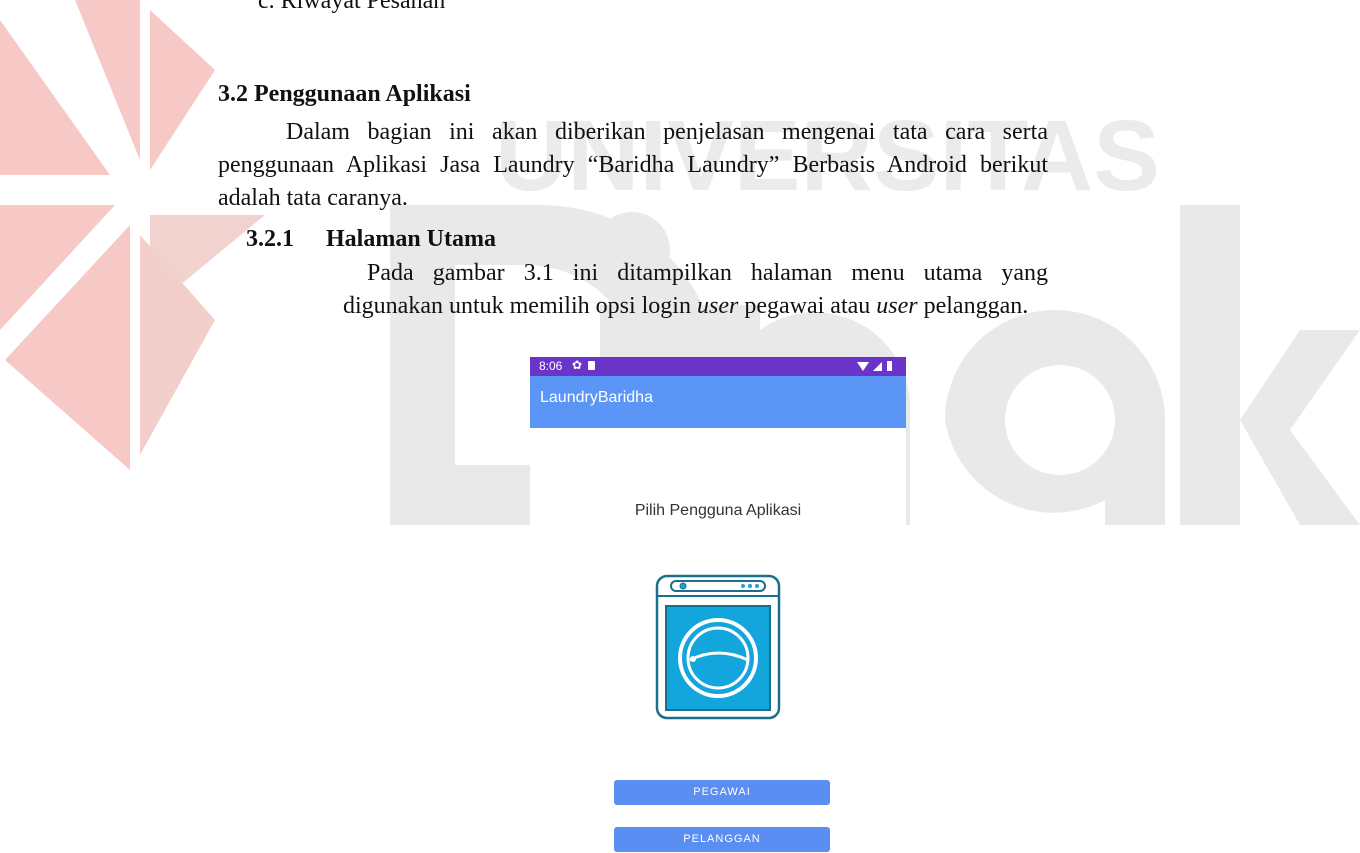 This screenshot has width=1360, height=853. What do you see at coordinates (722, 792) in the screenshot?
I see `pegawai-button: PEGAWAI` at bounding box center [722, 792].